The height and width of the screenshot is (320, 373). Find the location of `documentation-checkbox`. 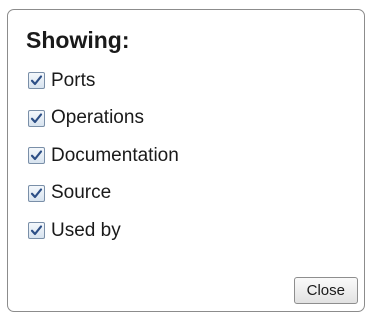

documentation-checkbox is located at coordinates (36, 156).